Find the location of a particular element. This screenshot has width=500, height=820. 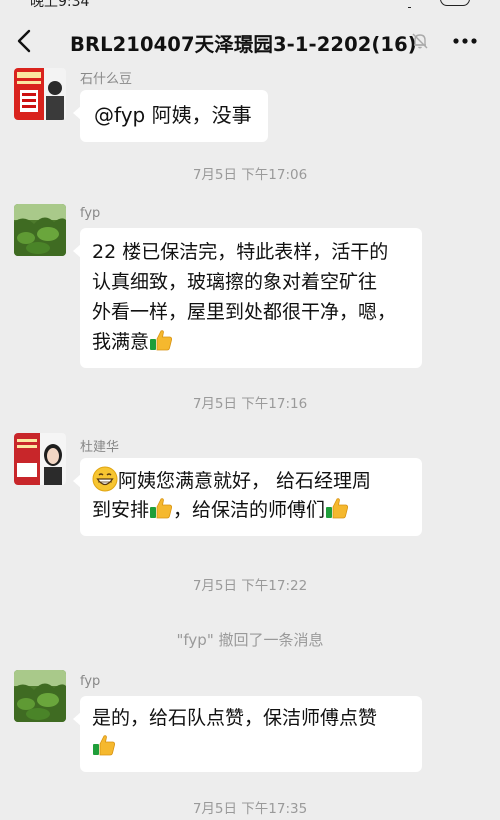

timestamp: 7月5日 下午17:35 is located at coordinates (250, 809).